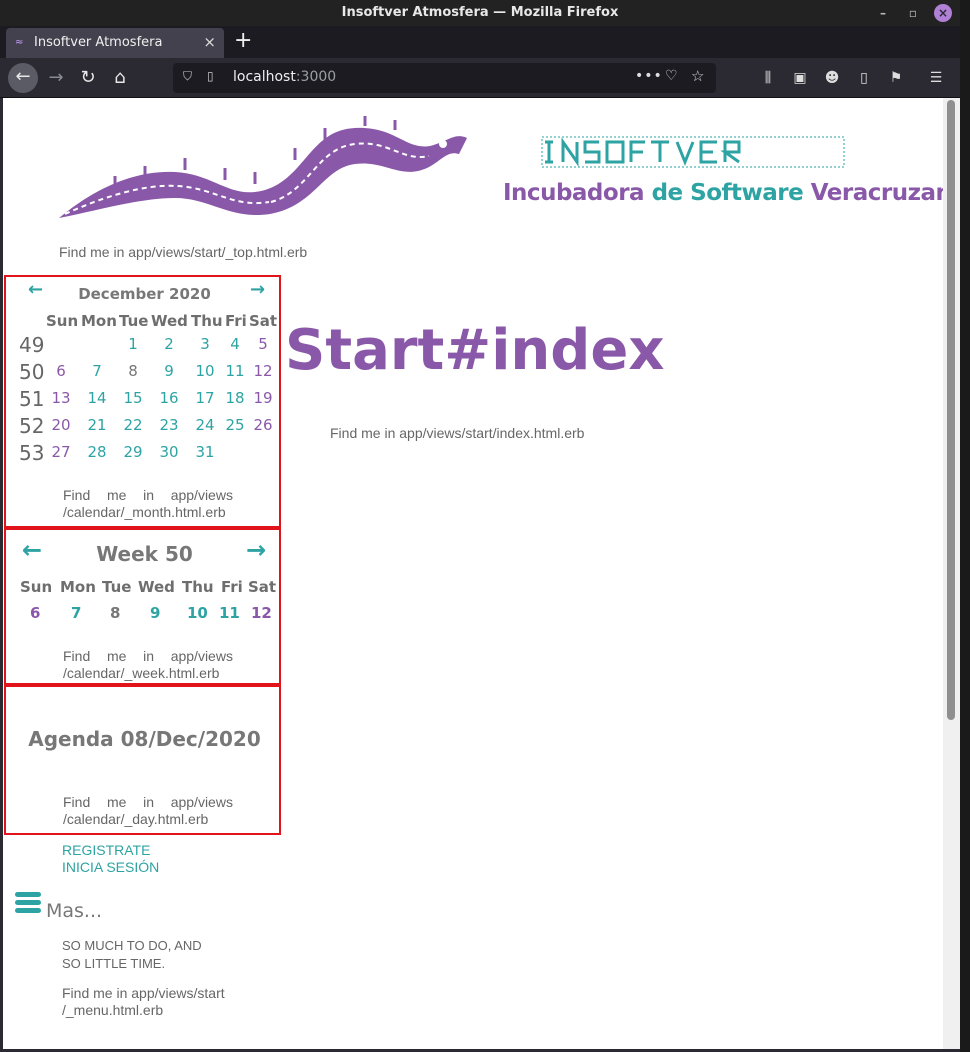 This screenshot has height=1052, width=970. Describe the element at coordinates (61, 425) in the screenshot. I see `month-day: 20` at that location.